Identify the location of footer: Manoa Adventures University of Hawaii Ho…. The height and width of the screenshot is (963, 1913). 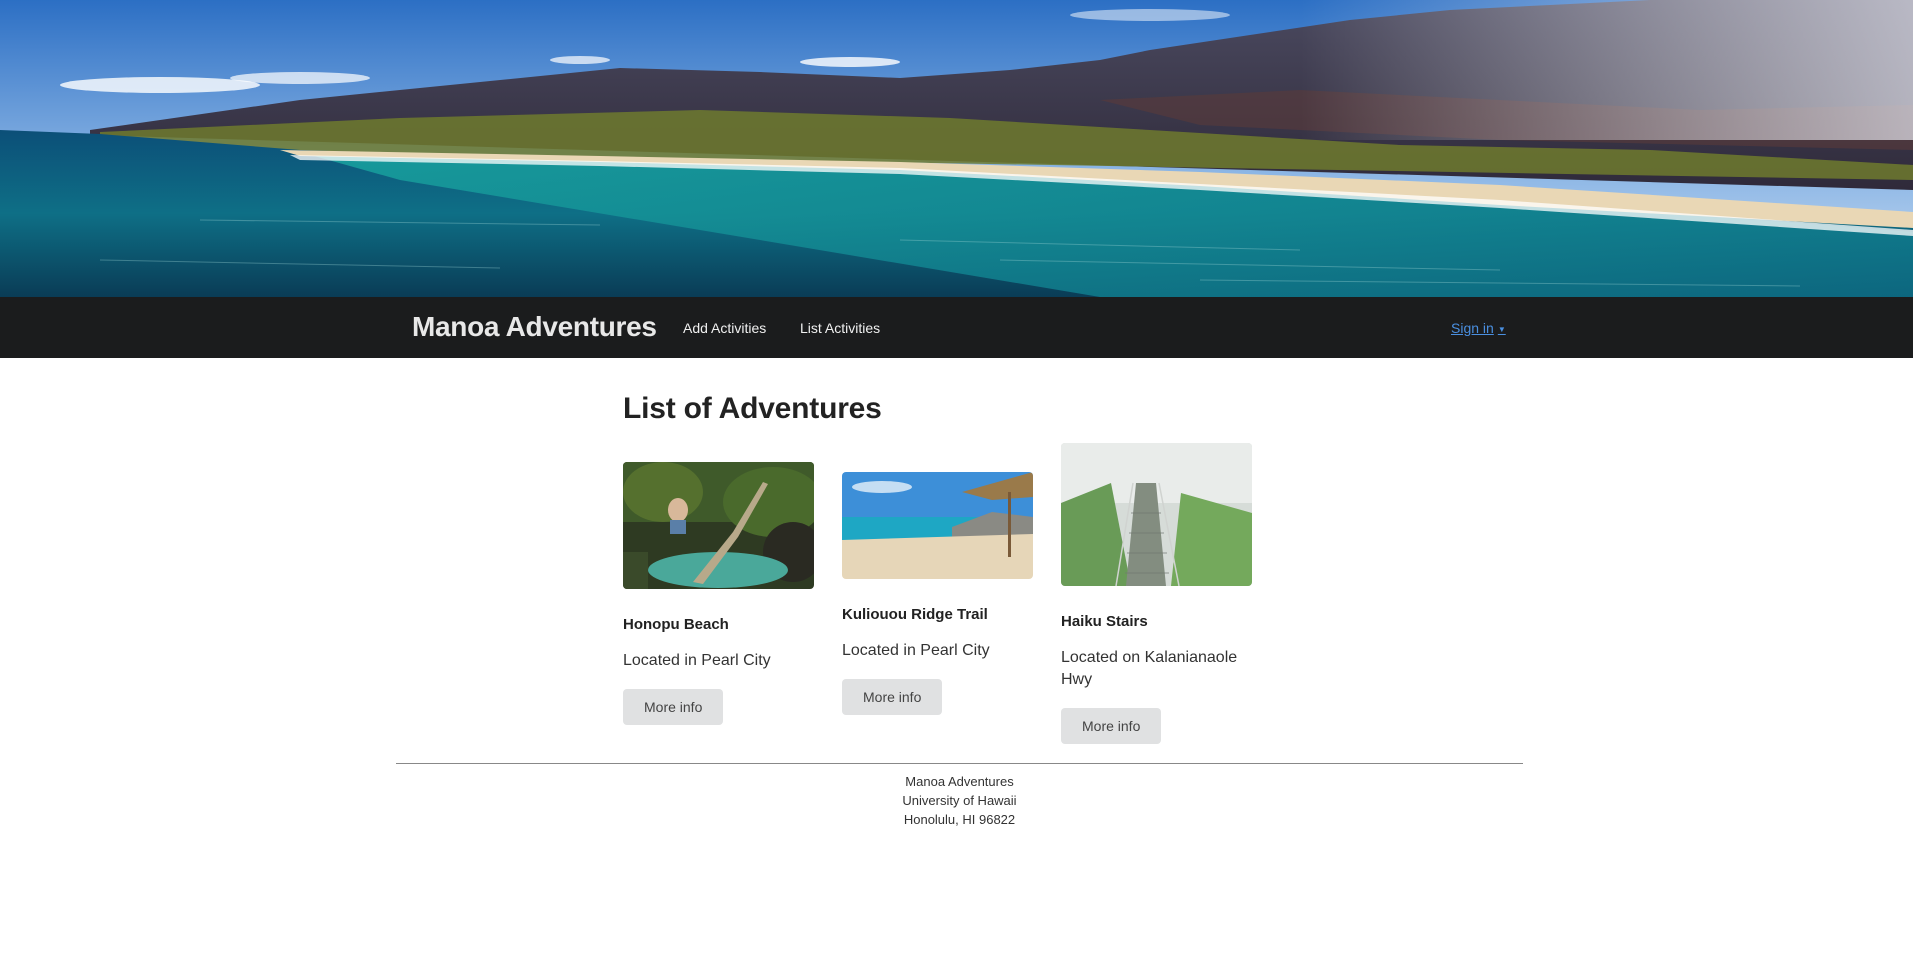
(959, 800).